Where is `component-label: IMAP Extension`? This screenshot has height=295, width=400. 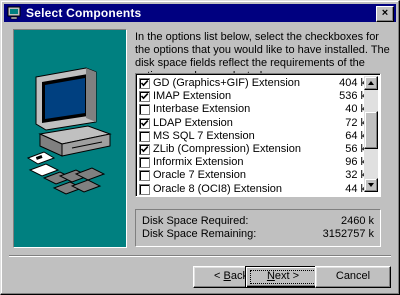
component-label: IMAP Extension is located at coordinates (192, 96).